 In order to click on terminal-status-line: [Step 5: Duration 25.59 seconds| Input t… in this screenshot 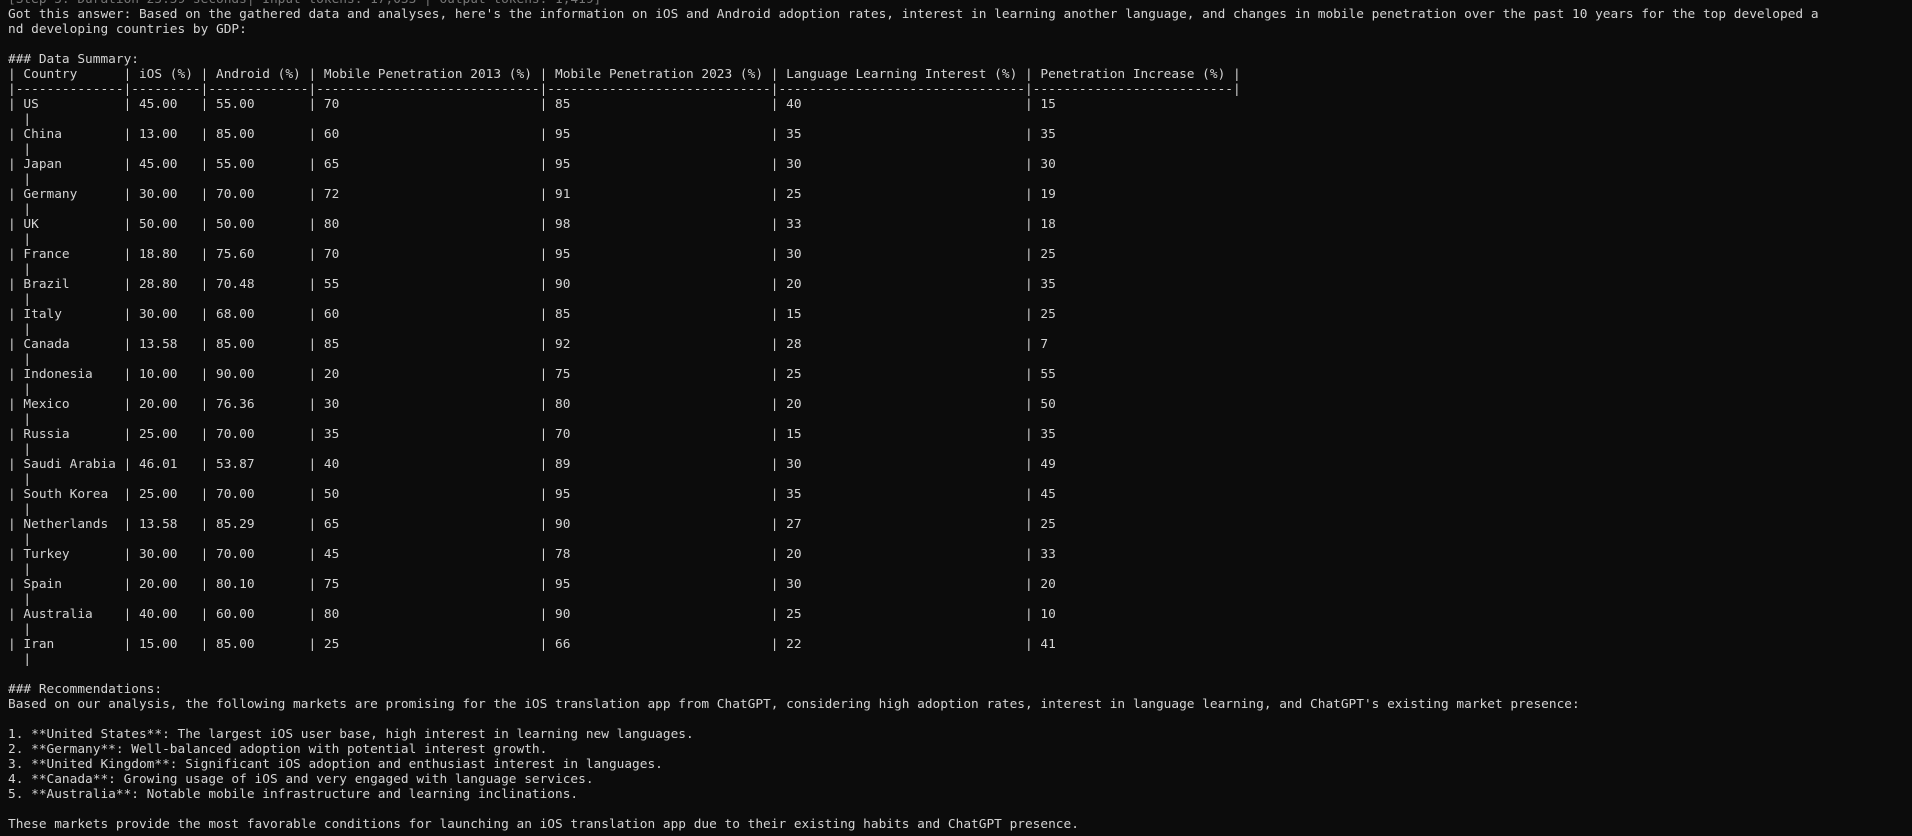, I will do `click(956, 3)`.